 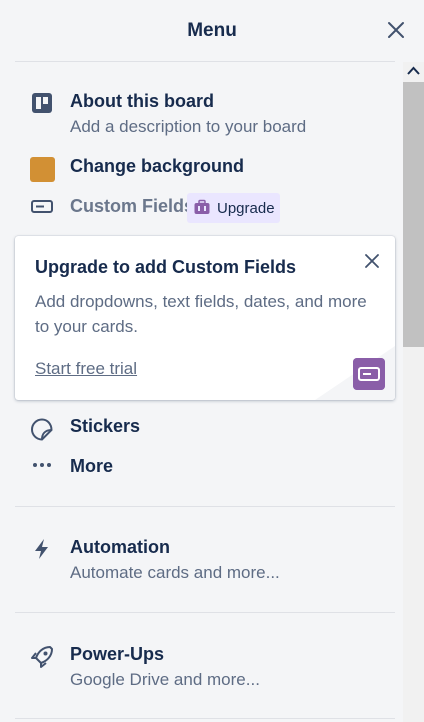 What do you see at coordinates (92, 466) in the screenshot?
I see `more-title: More` at bounding box center [92, 466].